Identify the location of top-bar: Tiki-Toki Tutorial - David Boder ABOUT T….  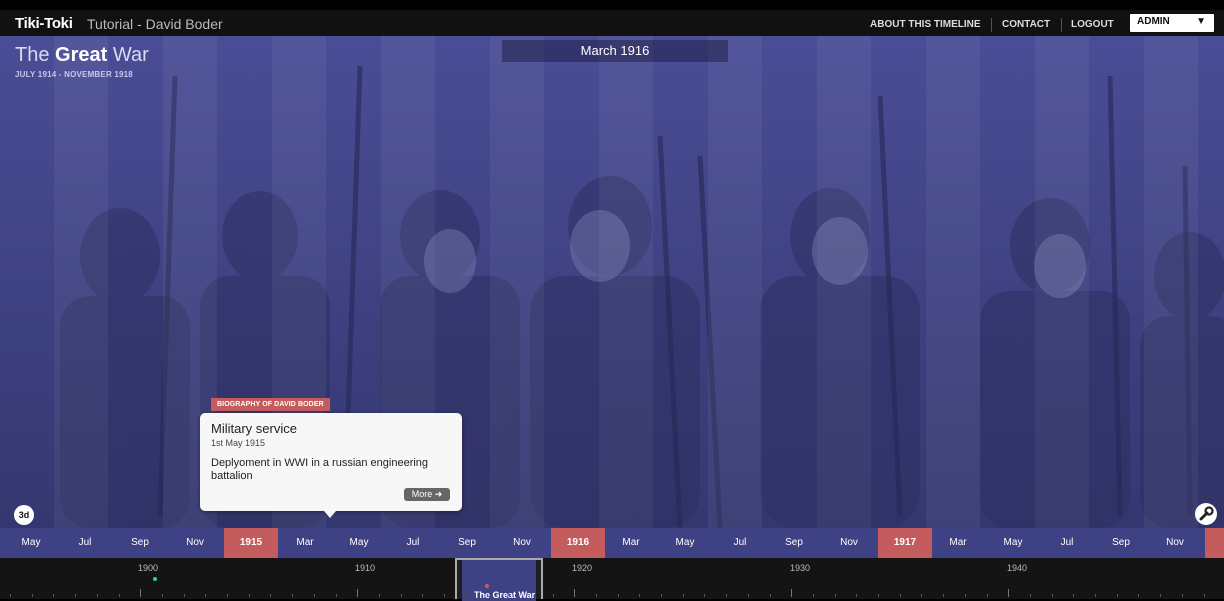
(612, 23).